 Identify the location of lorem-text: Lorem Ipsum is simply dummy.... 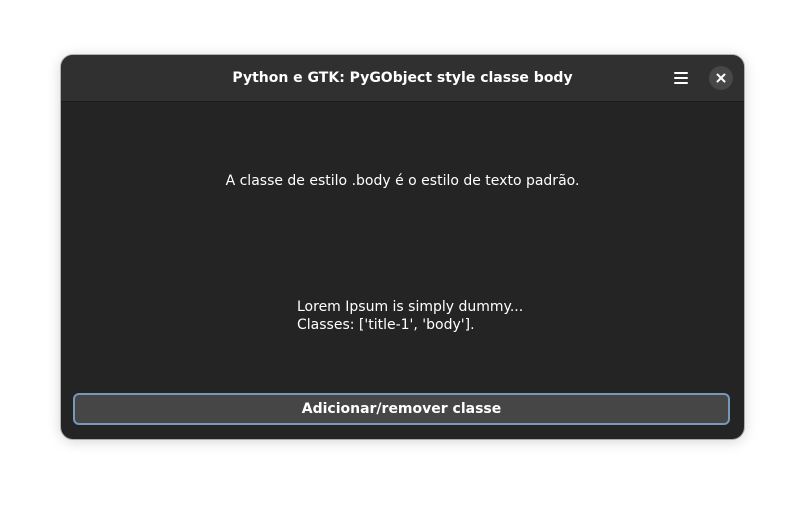
(410, 307).